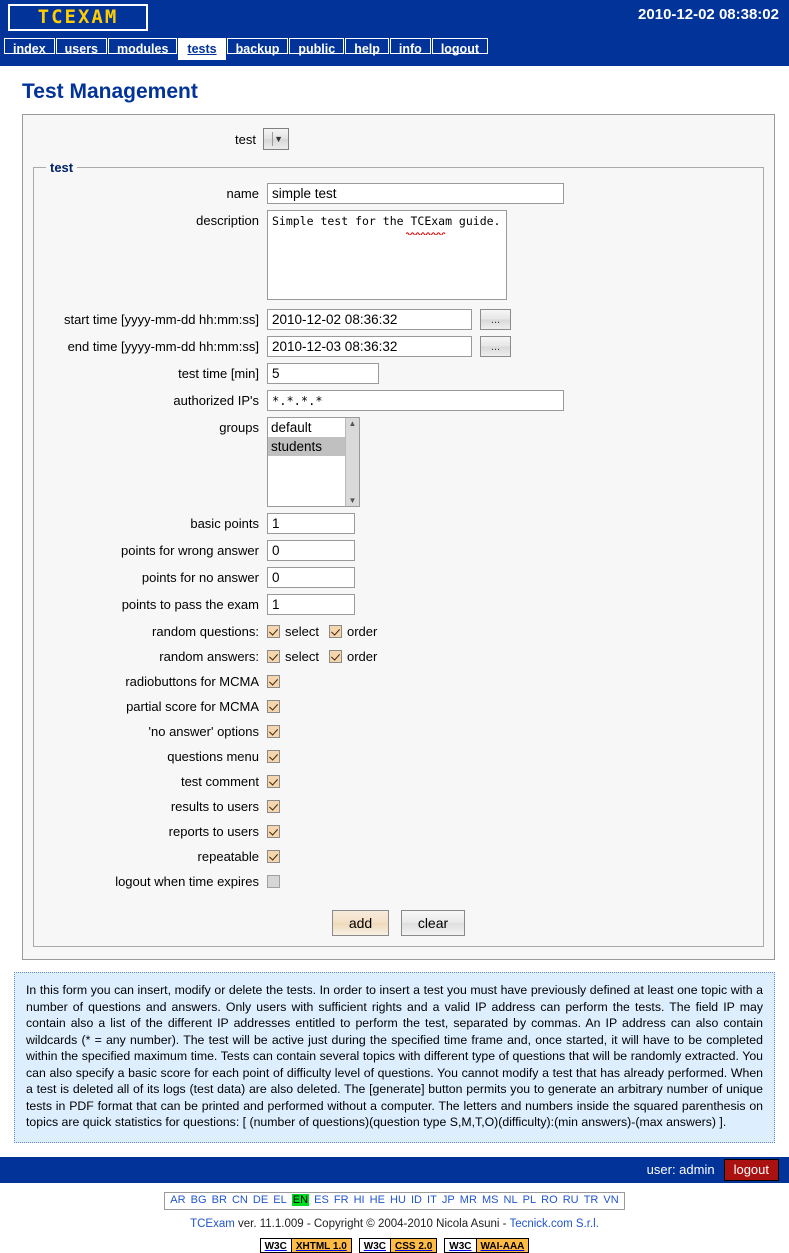 Image resolution: width=789 pixels, height=1253 pixels. I want to click on badge-xhtml: W3C XHTML 1.0, so click(305, 1245).